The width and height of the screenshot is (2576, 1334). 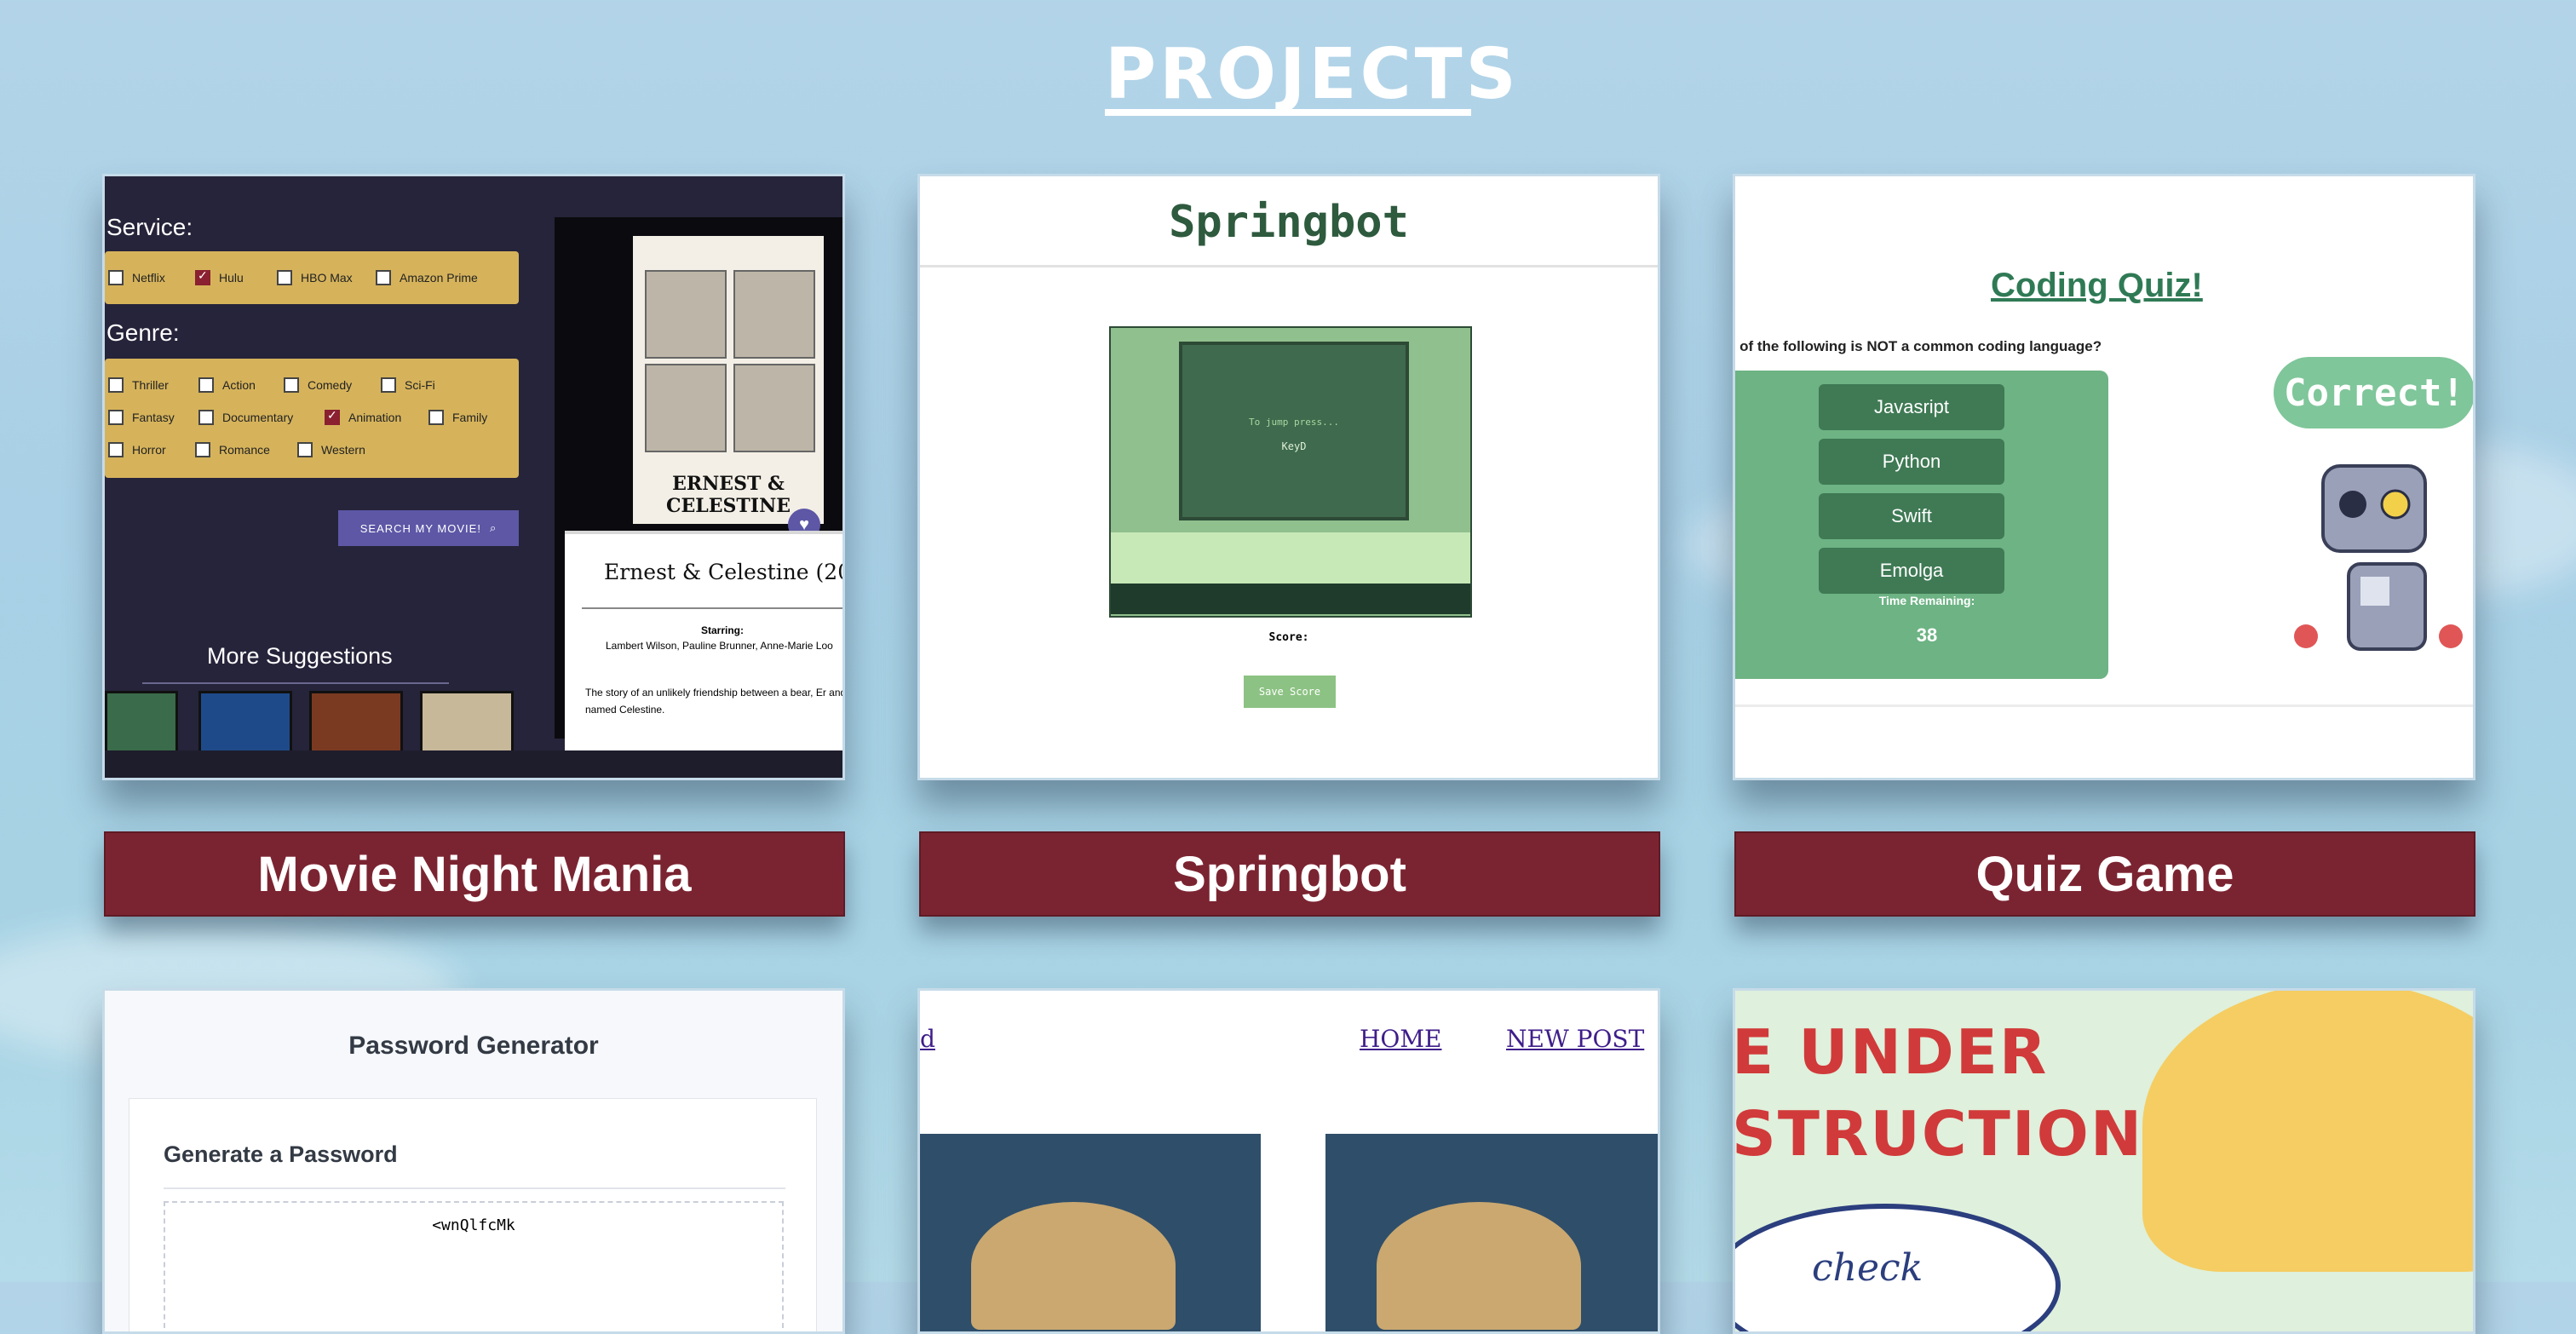 I want to click on more-suggestions-heading: More Suggestions, so click(x=300, y=656).